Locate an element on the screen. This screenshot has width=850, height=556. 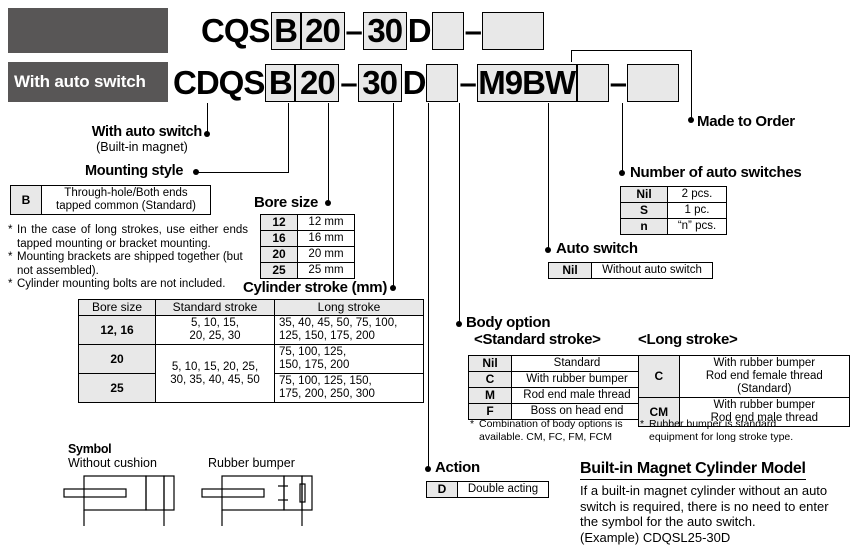
code-box-stroke-1: 30 is located at coordinates (384, 31).